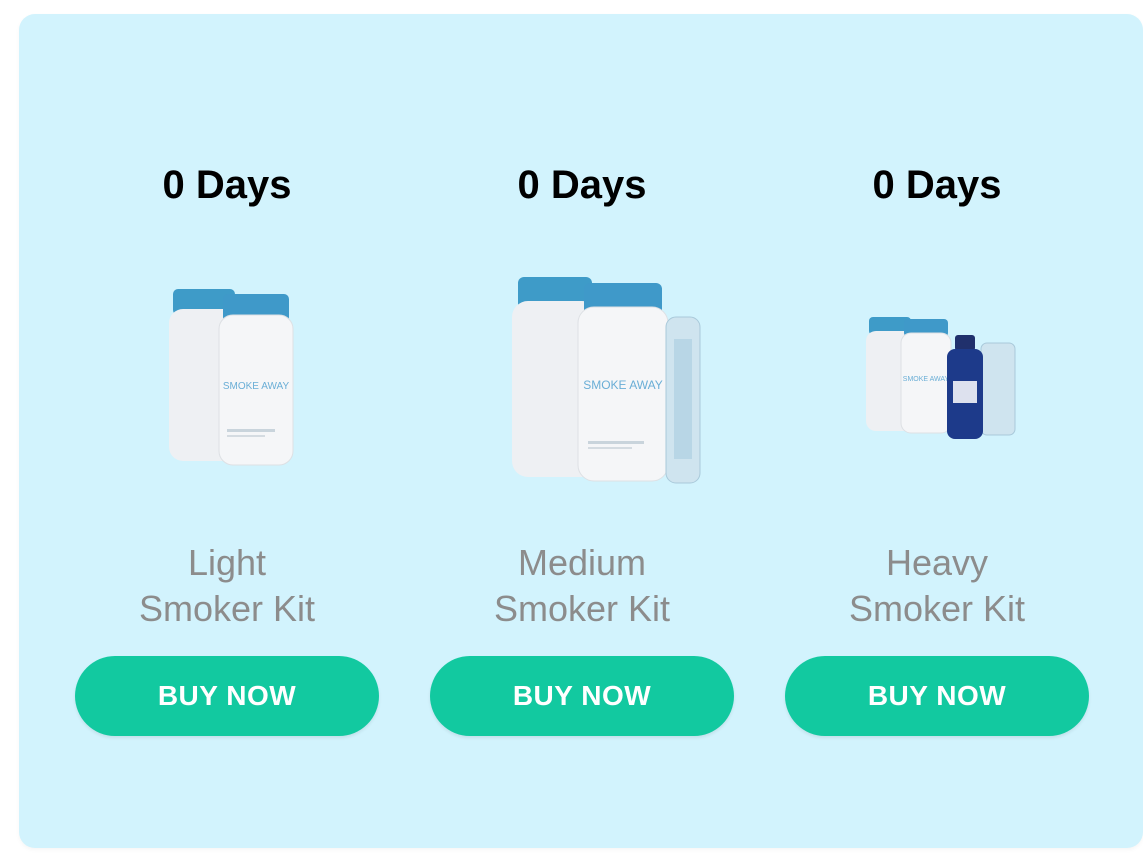 This screenshot has width=1143, height=855. What do you see at coordinates (937, 696) in the screenshot?
I see `buy-now-button-heavy: BUY NOW` at bounding box center [937, 696].